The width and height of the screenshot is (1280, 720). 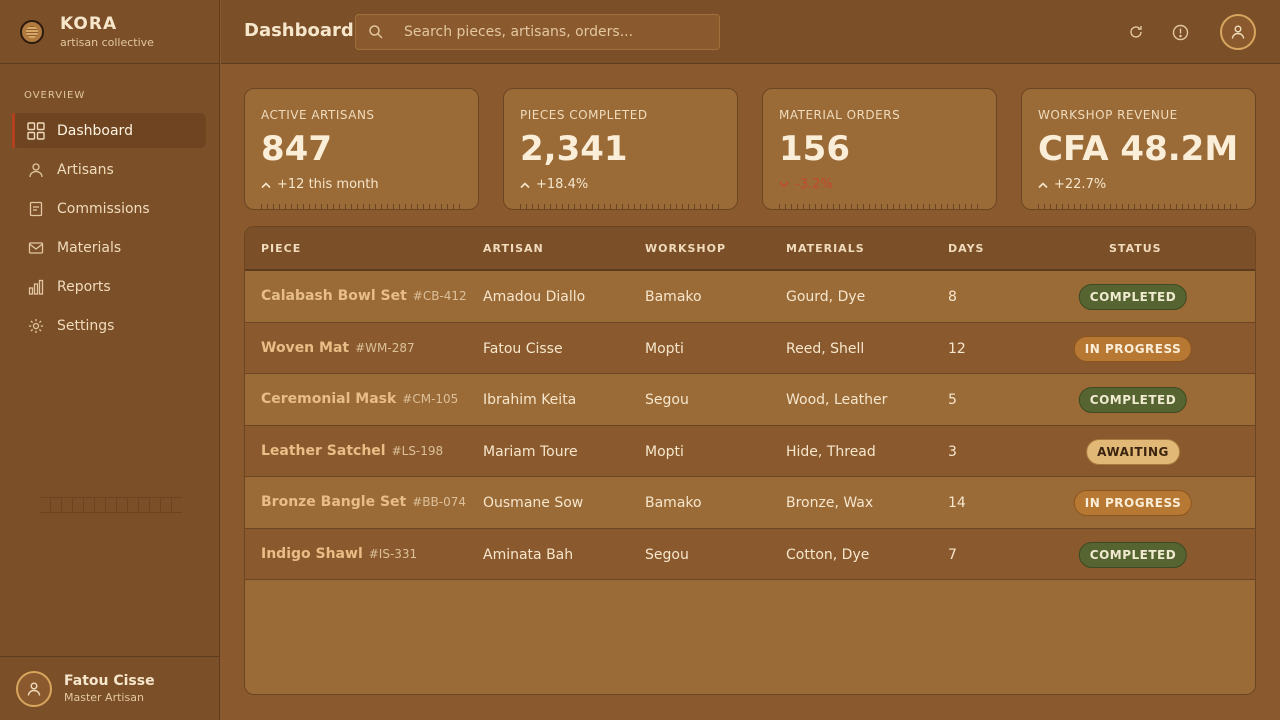 What do you see at coordinates (957, 348) in the screenshot?
I see `days-cell: 12` at bounding box center [957, 348].